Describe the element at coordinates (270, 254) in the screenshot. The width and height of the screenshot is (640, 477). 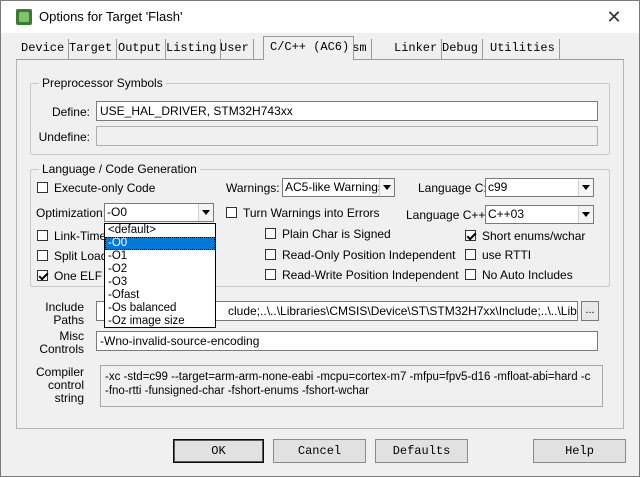
I see `ro-pos-indep-box` at that location.